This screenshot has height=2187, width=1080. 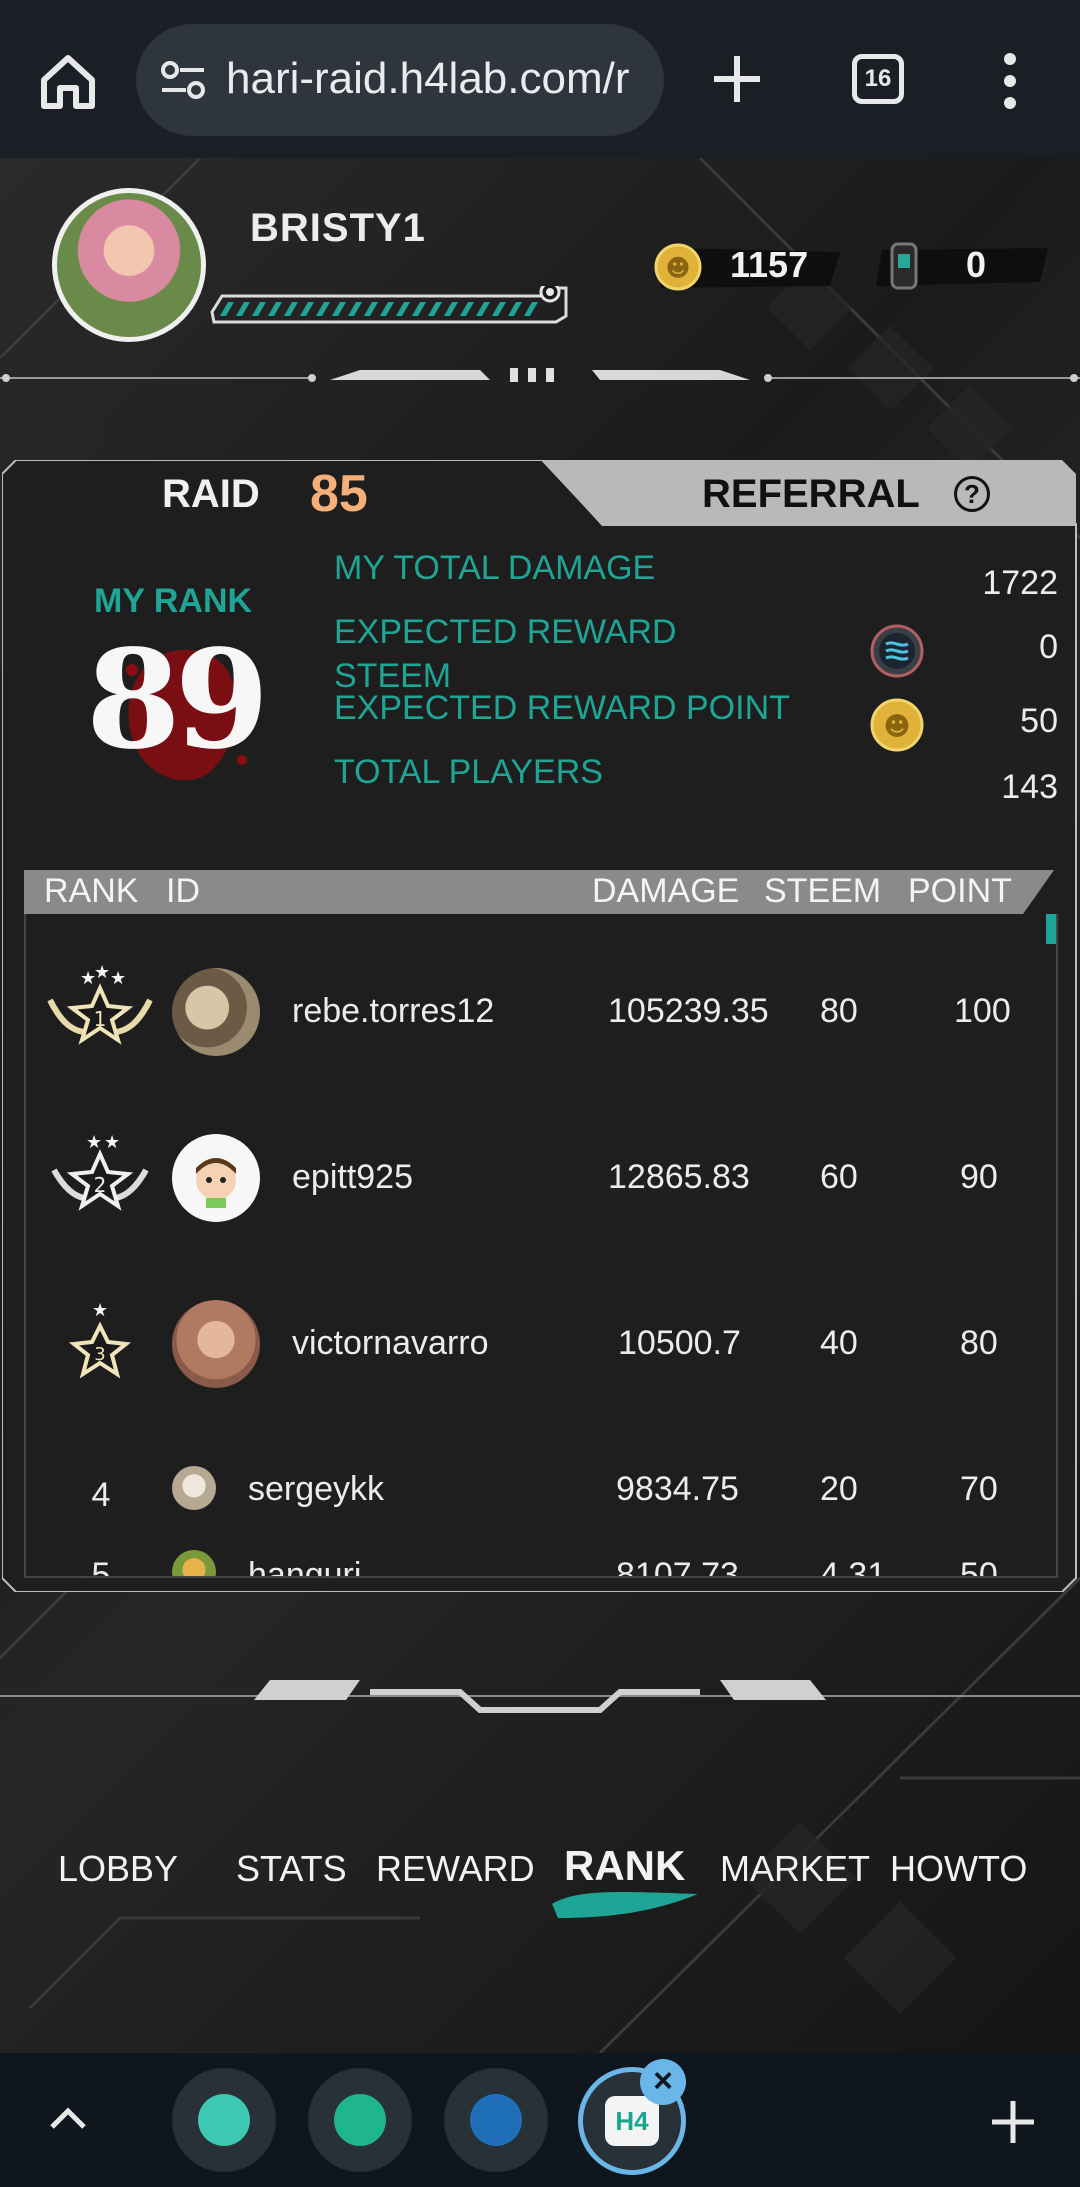 What do you see at coordinates (291, 1869) in the screenshot?
I see `nav-stats: STATS` at bounding box center [291, 1869].